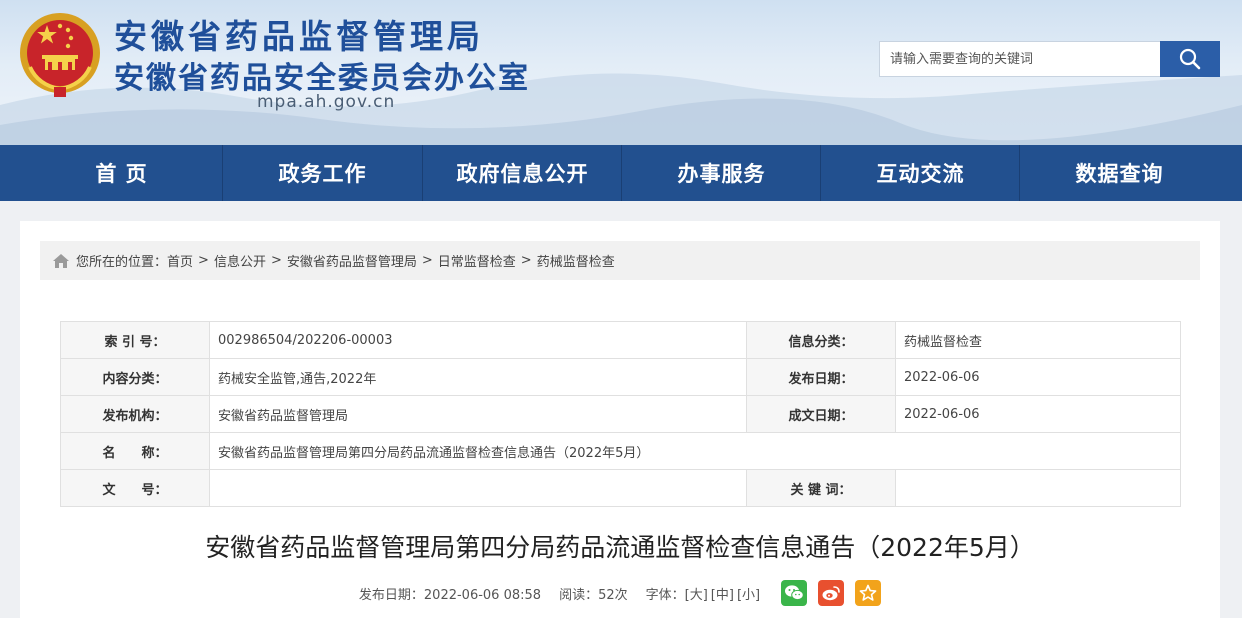 Image resolution: width=1242 pixels, height=618 pixels. Describe the element at coordinates (135, 488) in the screenshot. I see `document-number-label: 文 号：` at that location.